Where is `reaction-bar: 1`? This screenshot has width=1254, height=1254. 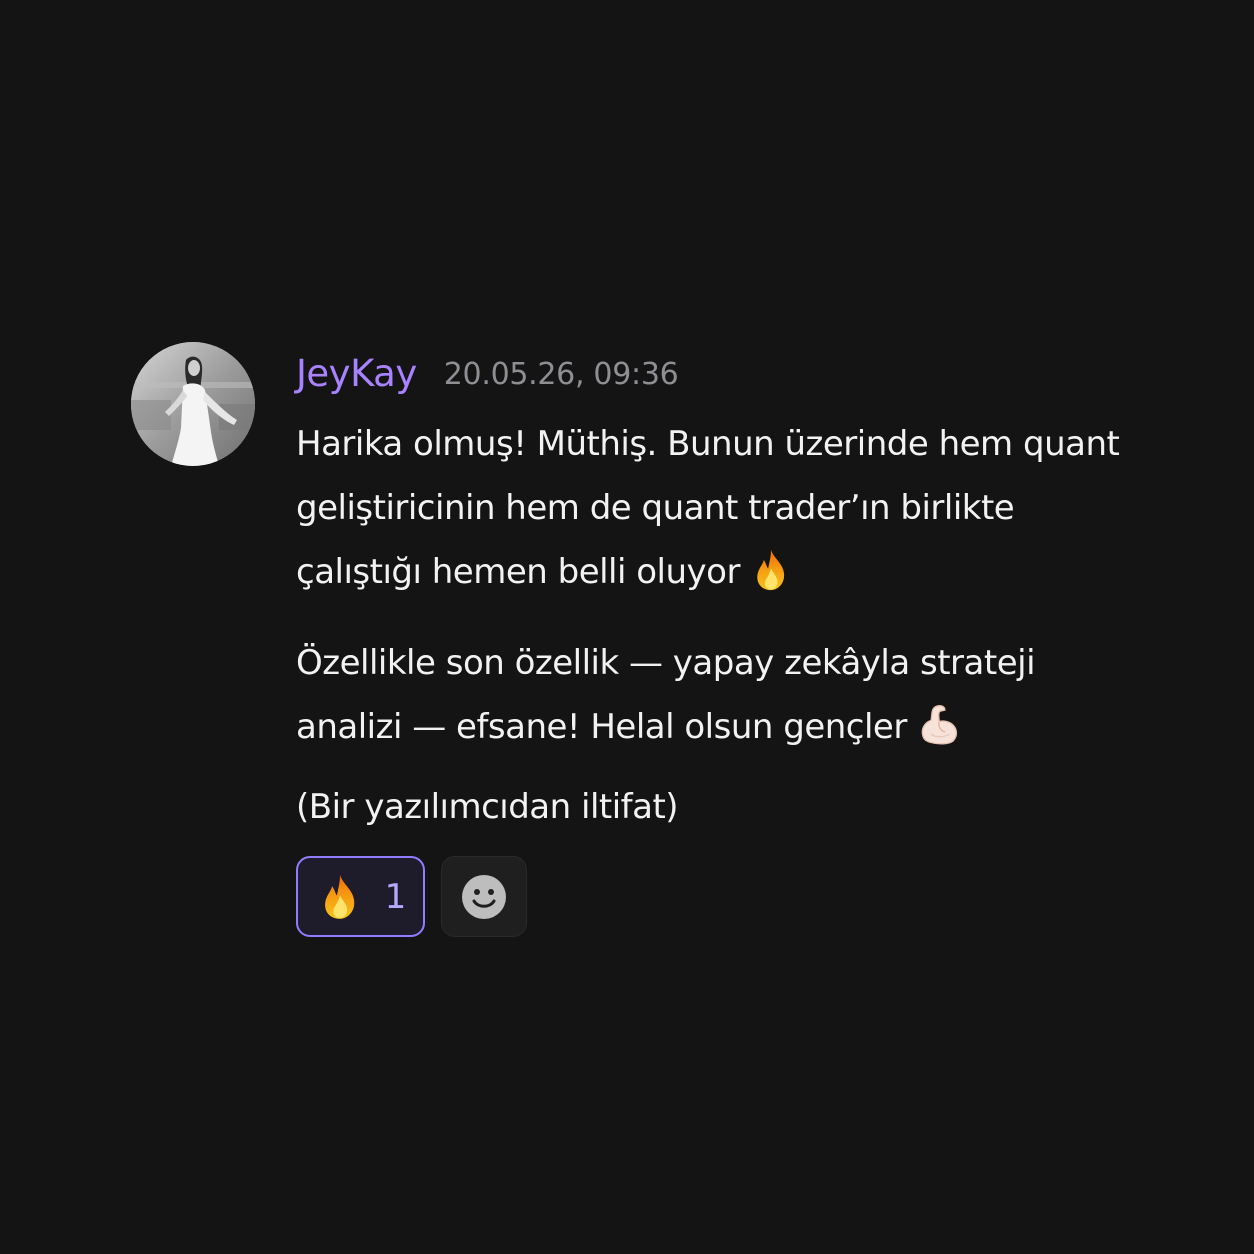 reaction-bar: 1 is located at coordinates (711, 896).